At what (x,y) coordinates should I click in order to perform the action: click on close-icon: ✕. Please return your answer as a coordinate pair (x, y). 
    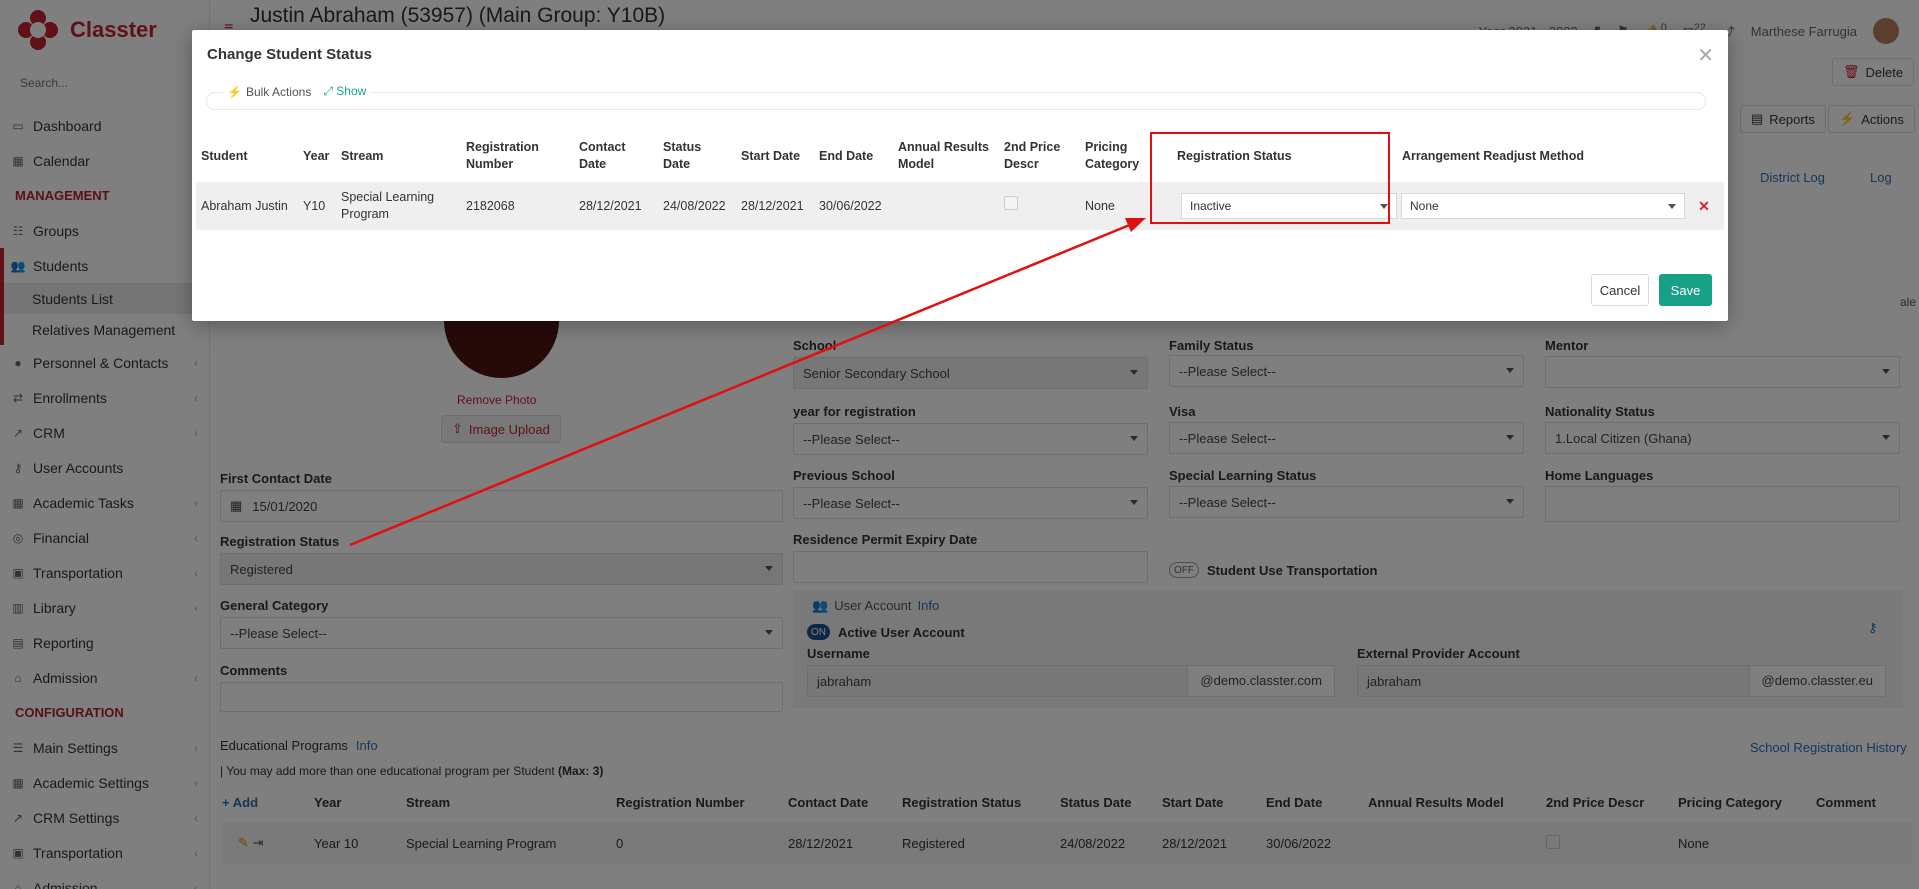
    Looking at the image, I should click on (1705, 56).